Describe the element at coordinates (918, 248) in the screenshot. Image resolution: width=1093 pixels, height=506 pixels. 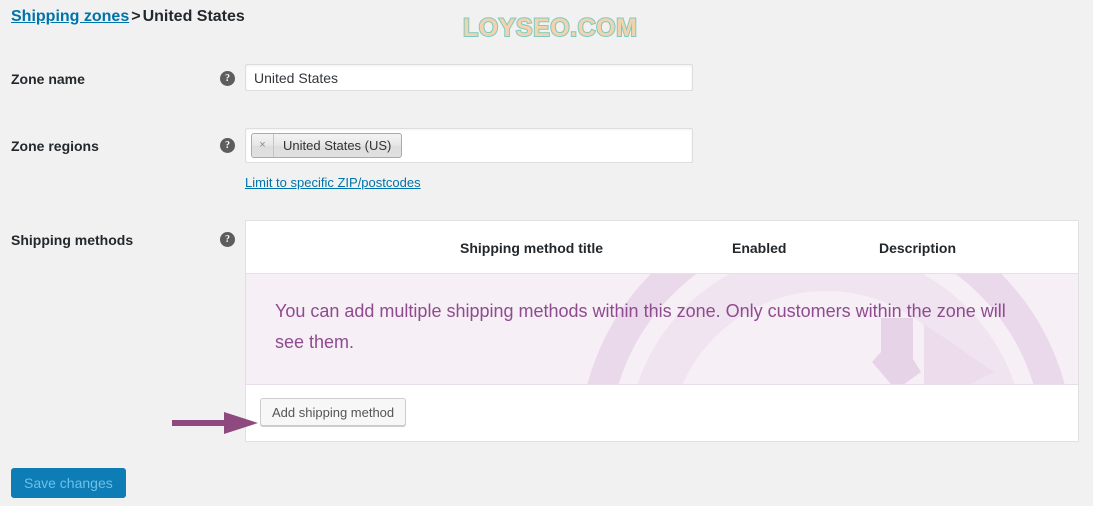
I see `column-header-description: Description` at that location.